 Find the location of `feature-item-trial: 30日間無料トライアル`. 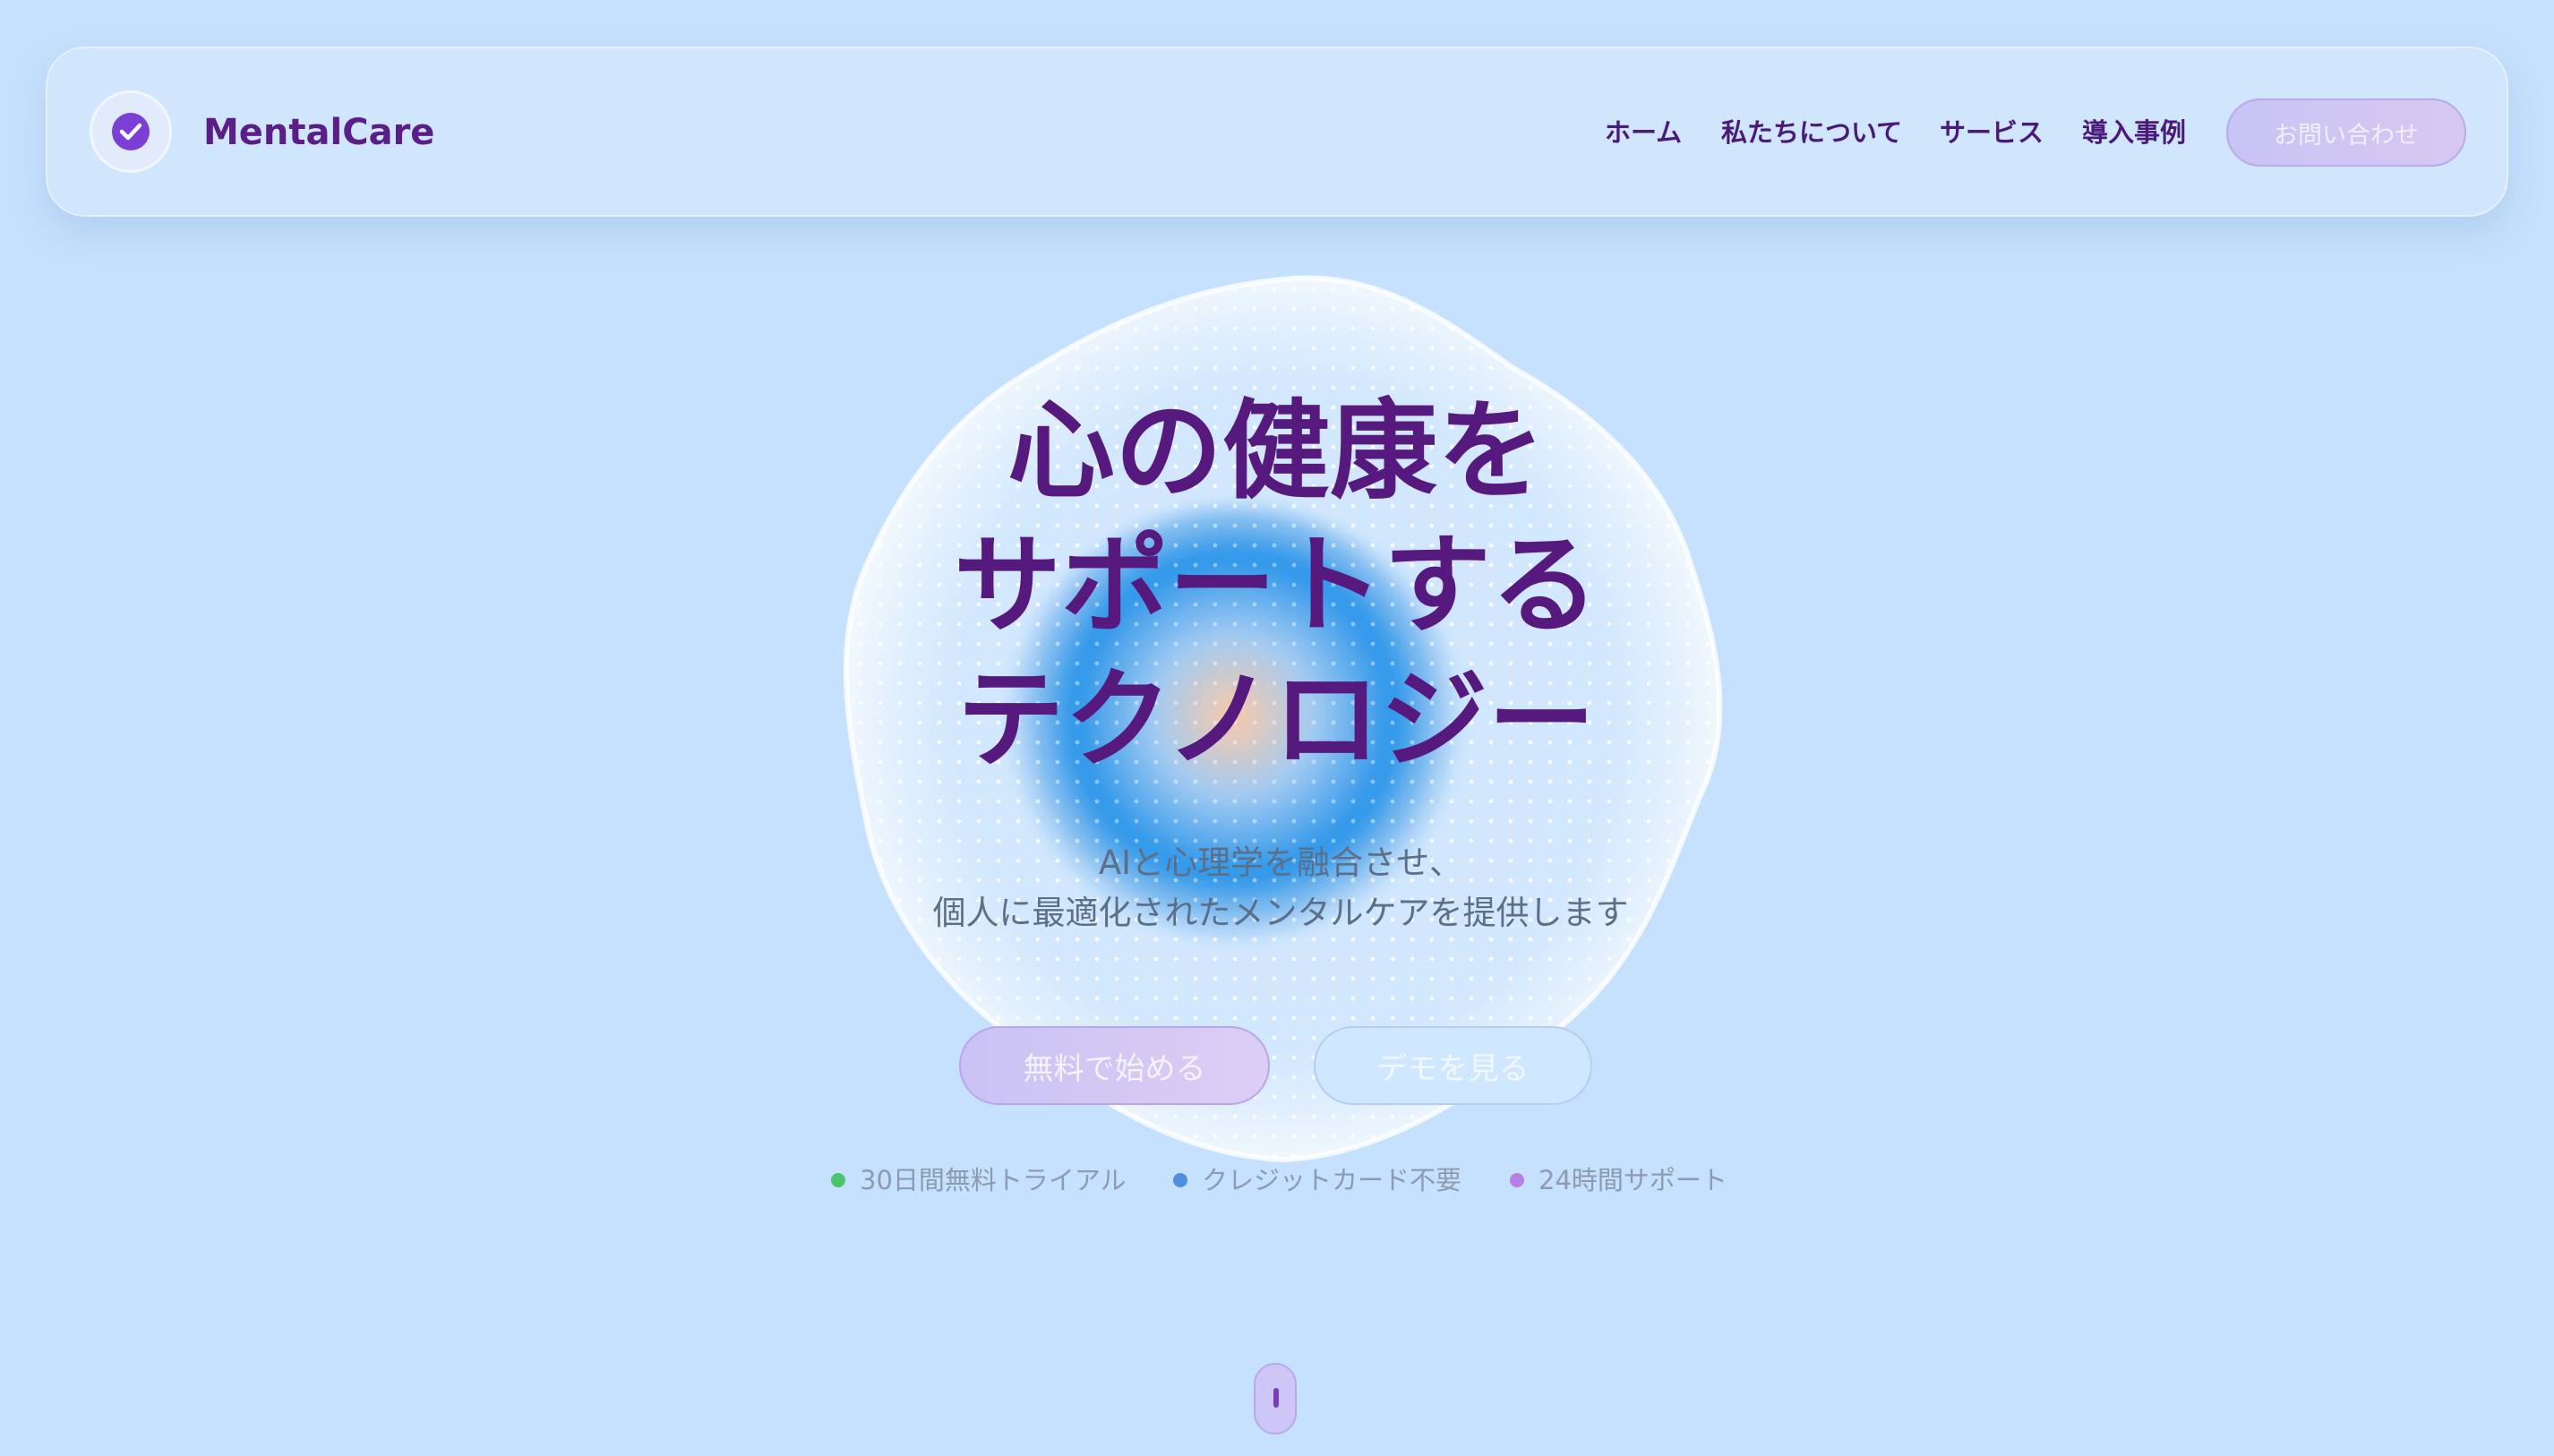

feature-item-trial: 30日間無料トライアル is located at coordinates (979, 1180).